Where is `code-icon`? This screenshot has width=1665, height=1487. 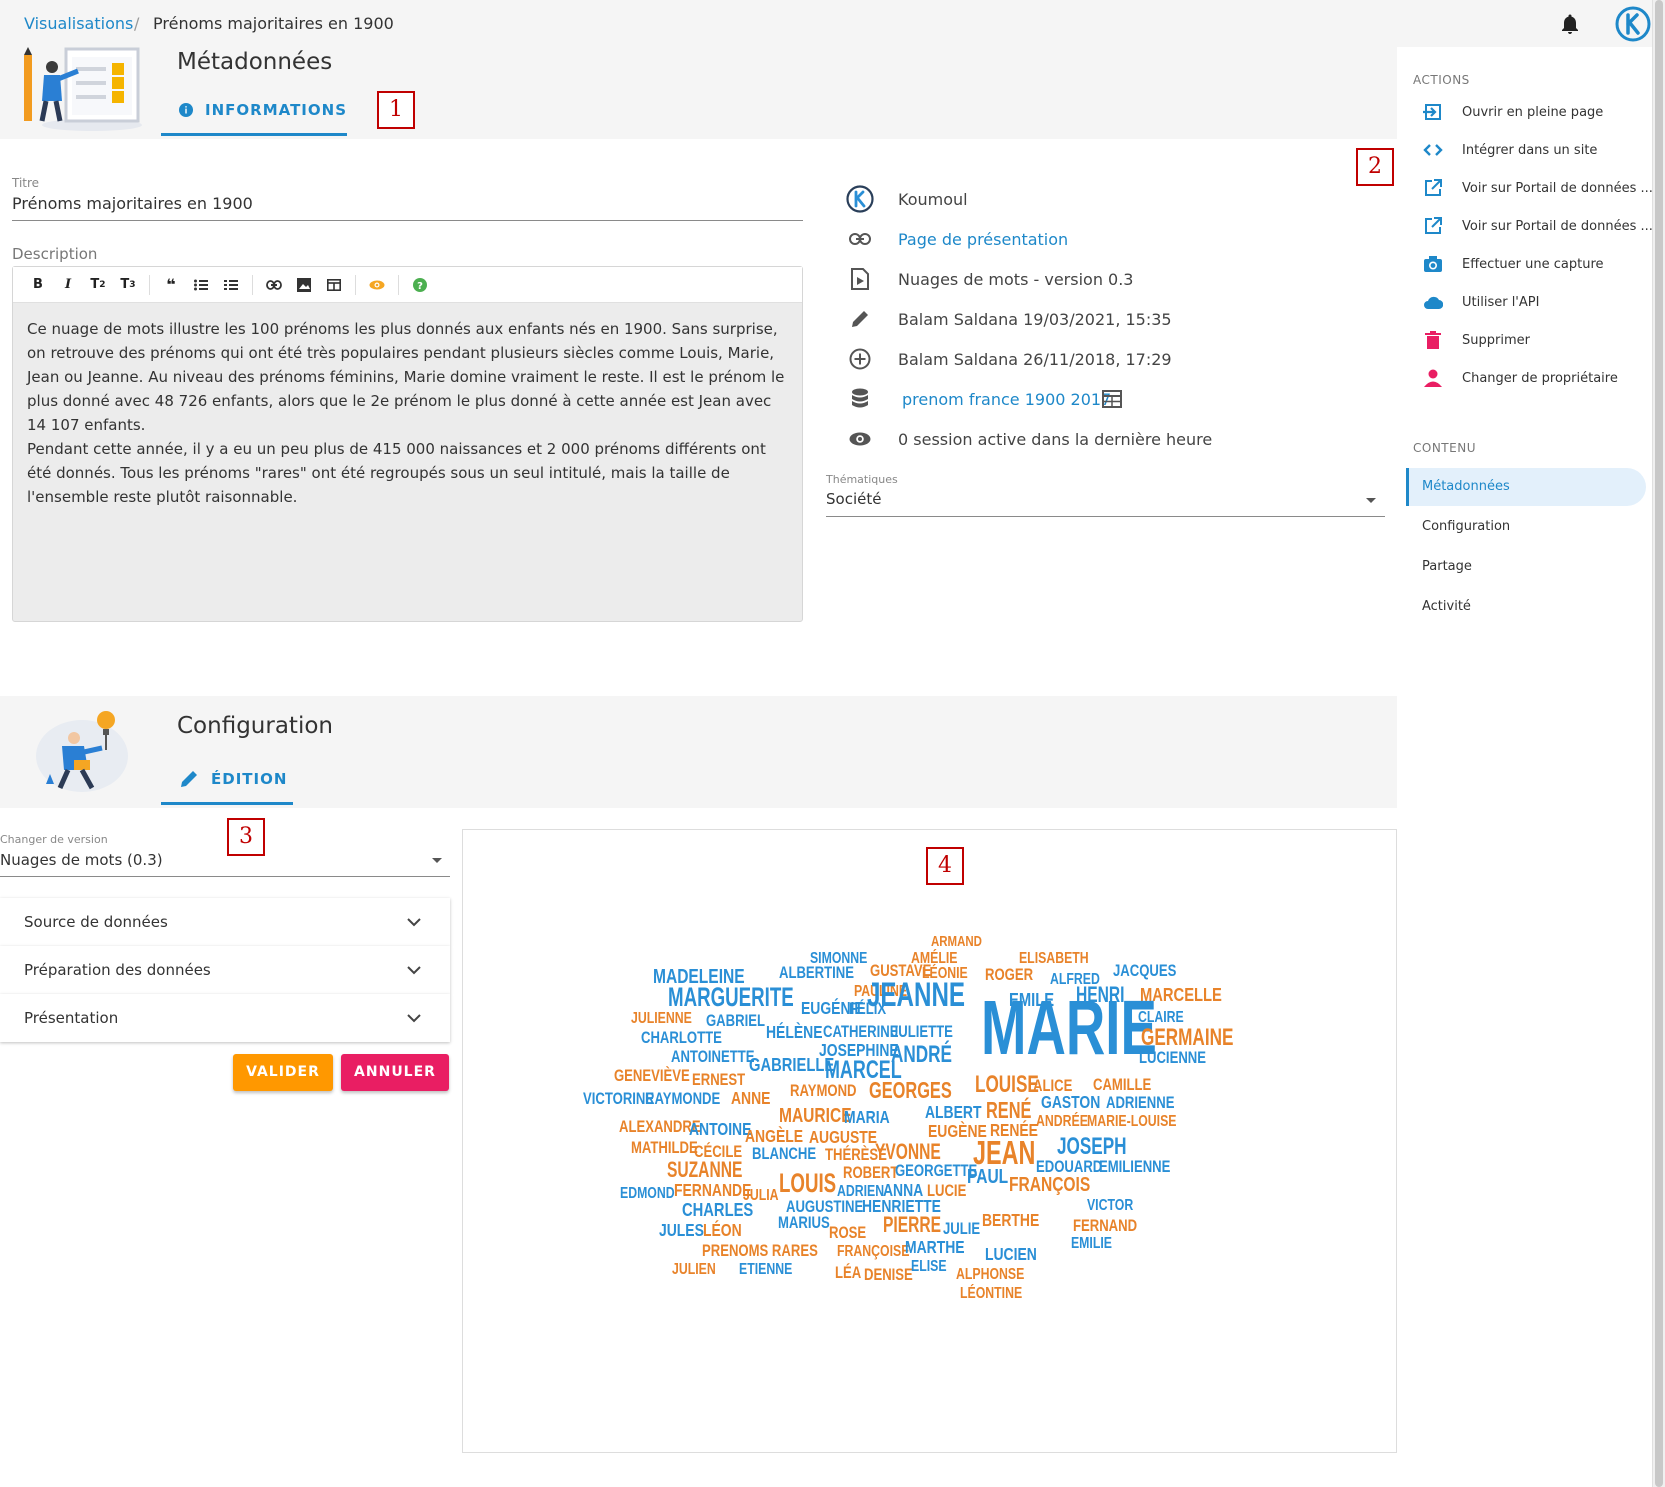 code-icon is located at coordinates (1433, 150).